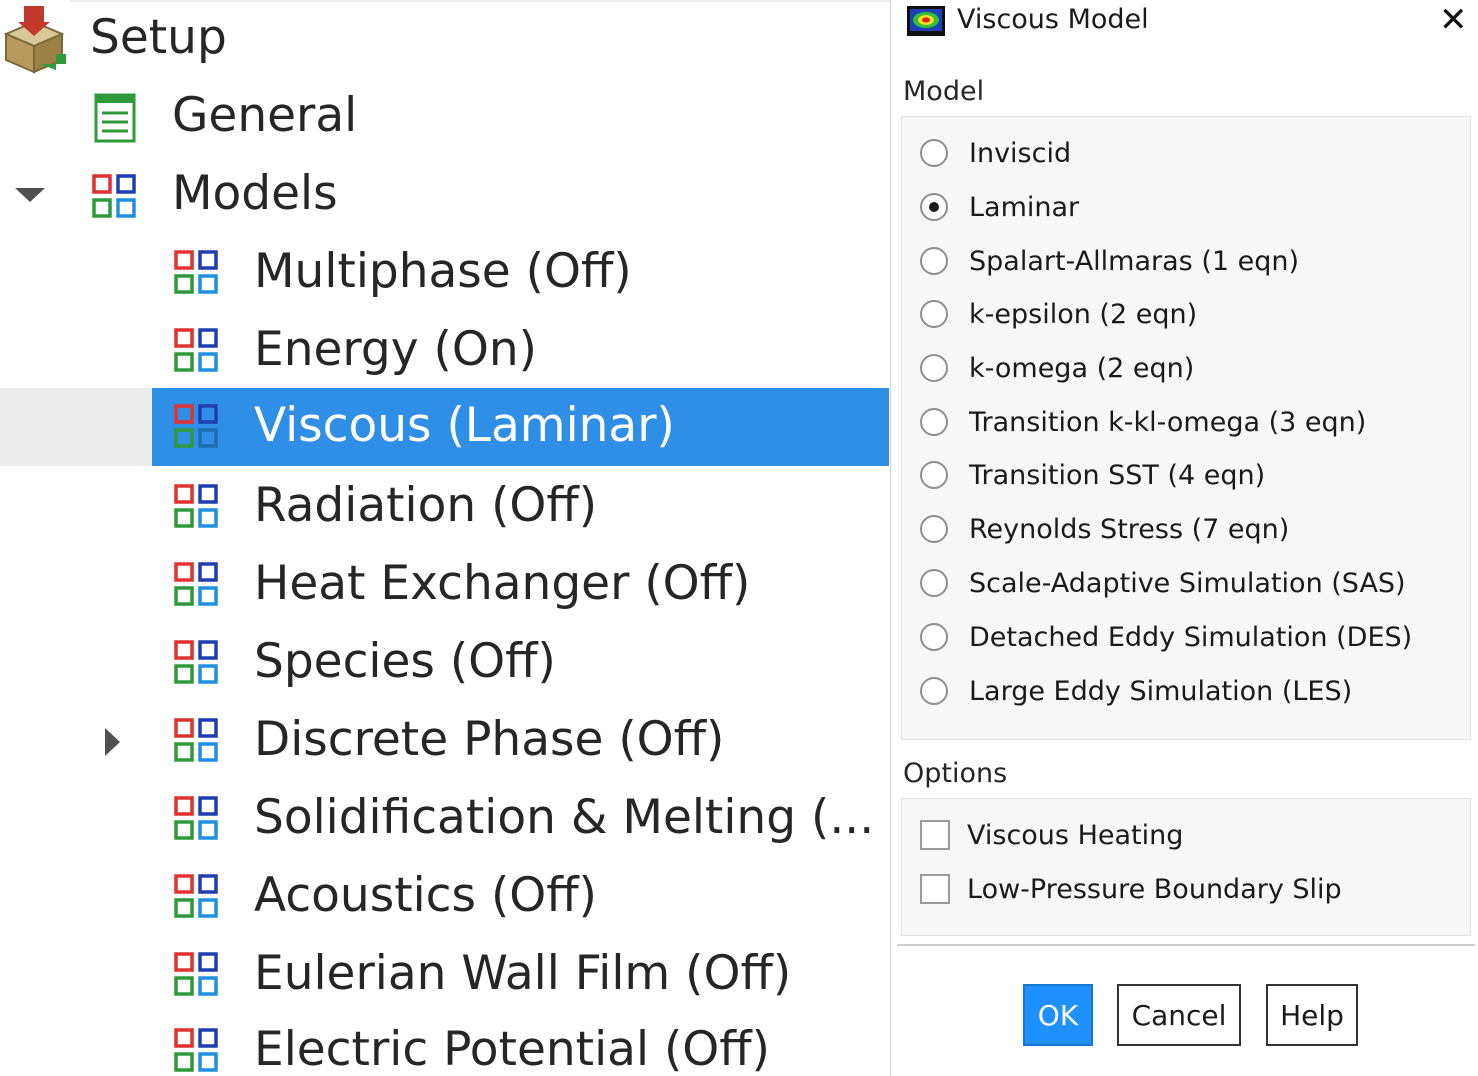 This screenshot has width=1478, height=1076. What do you see at coordinates (116, 120) in the screenshot?
I see `general-icon` at bounding box center [116, 120].